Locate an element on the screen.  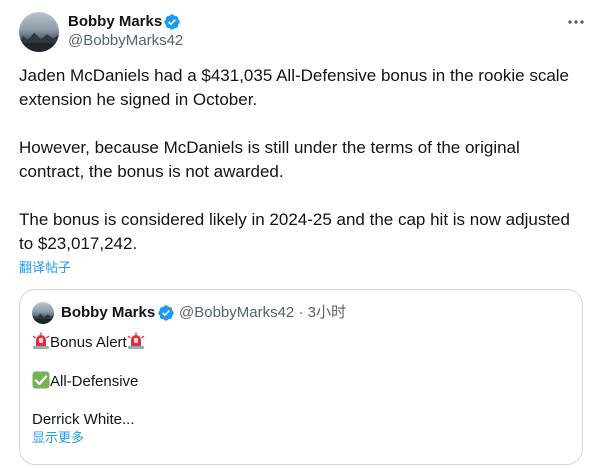
quoted-line-bonus-alert: Bonus Alert is located at coordinates (88, 342).